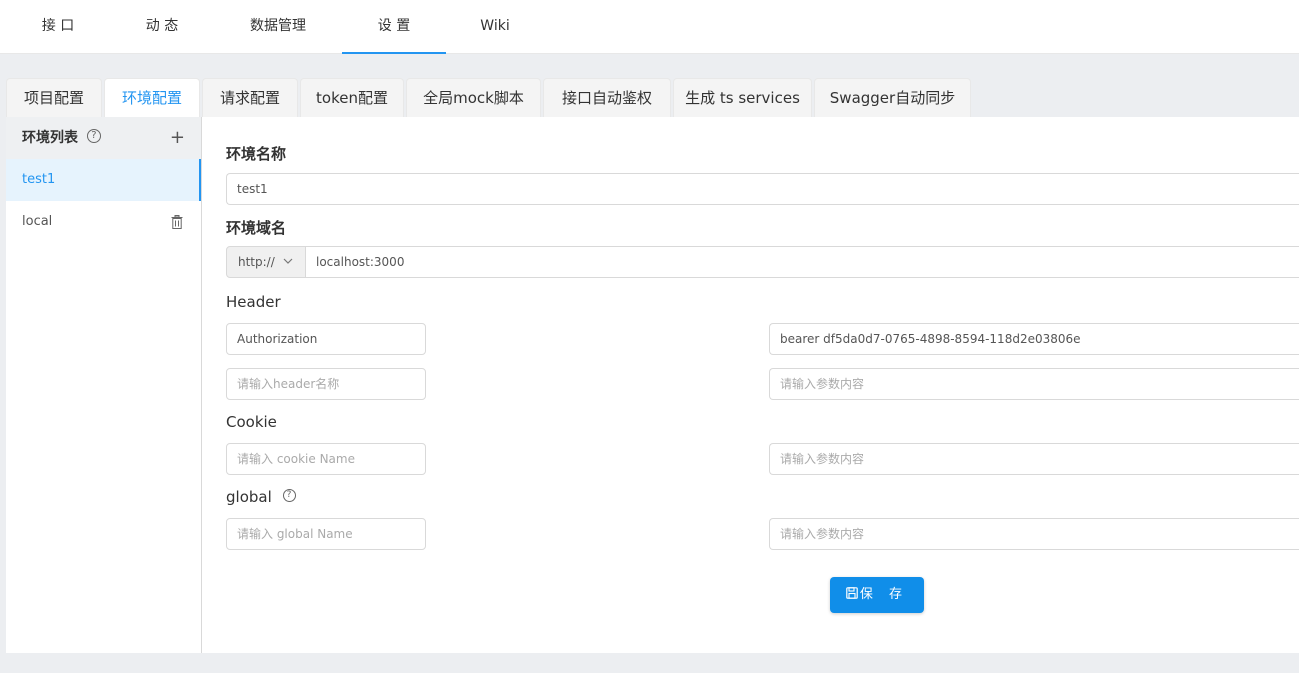  I want to click on delete-icon, so click(177, 222).